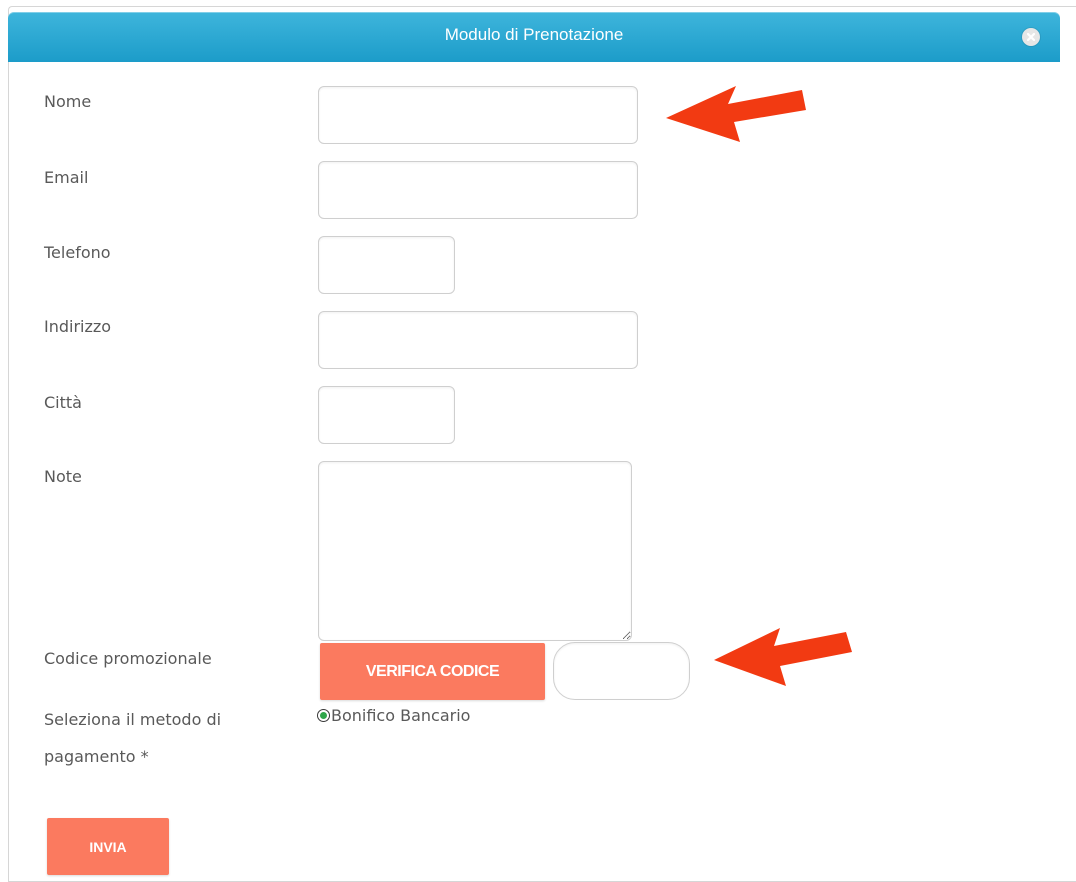  What do you see at coordinates (77, 252) in the screenshot?
I see `phone-label: Telefono` at bounding box center [77, 252].